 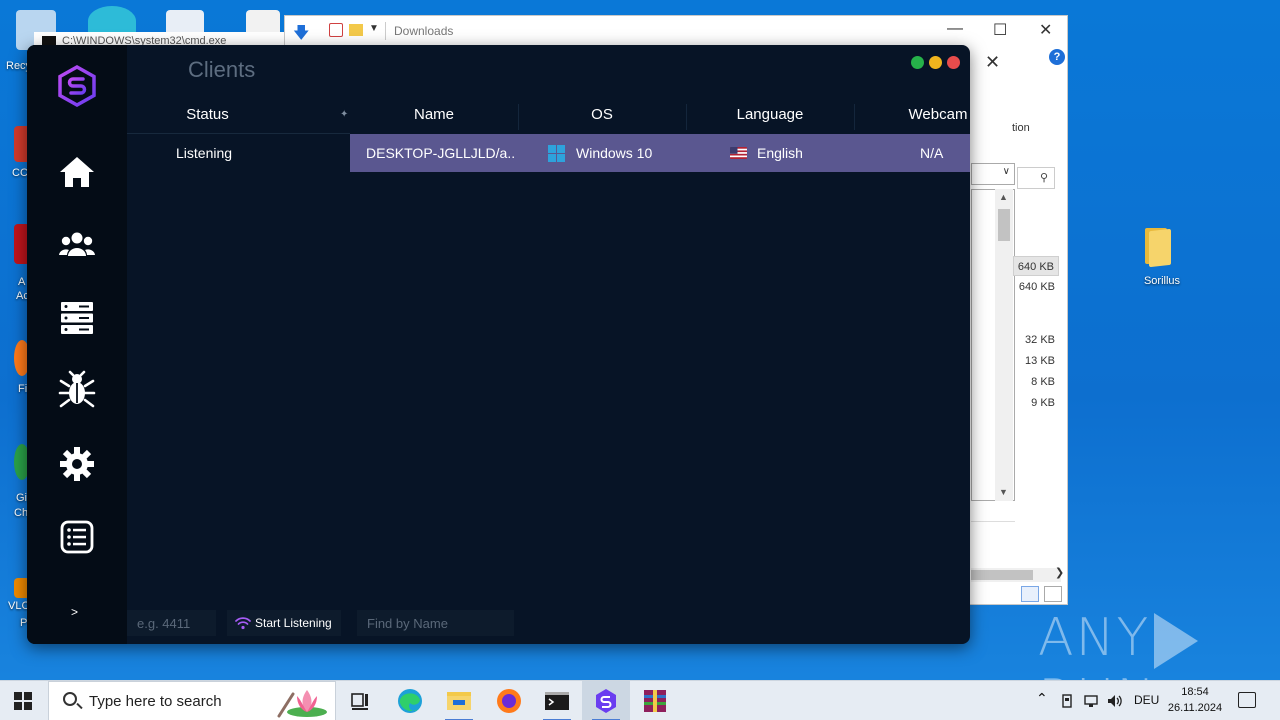 What do you see at coordinates (1040, 361) in the screenshot?
I see `file-size: 13 KB` at bounding box center [1040, 361].